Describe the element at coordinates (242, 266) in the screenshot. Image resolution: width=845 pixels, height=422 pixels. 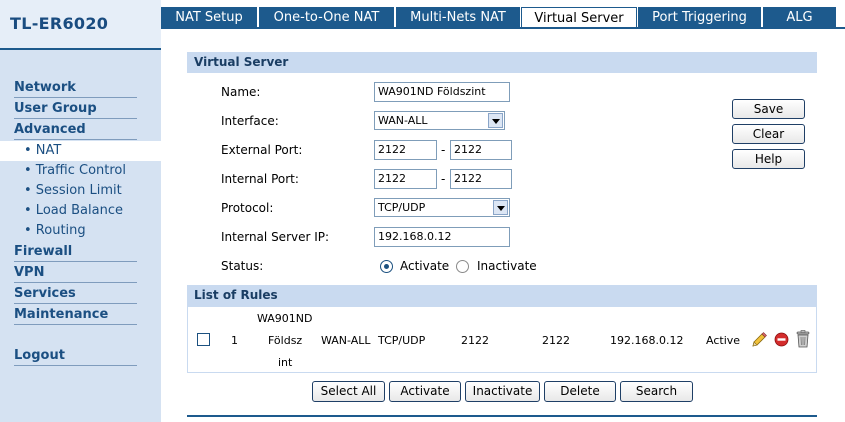
I see `status-label: Status:` at that location.